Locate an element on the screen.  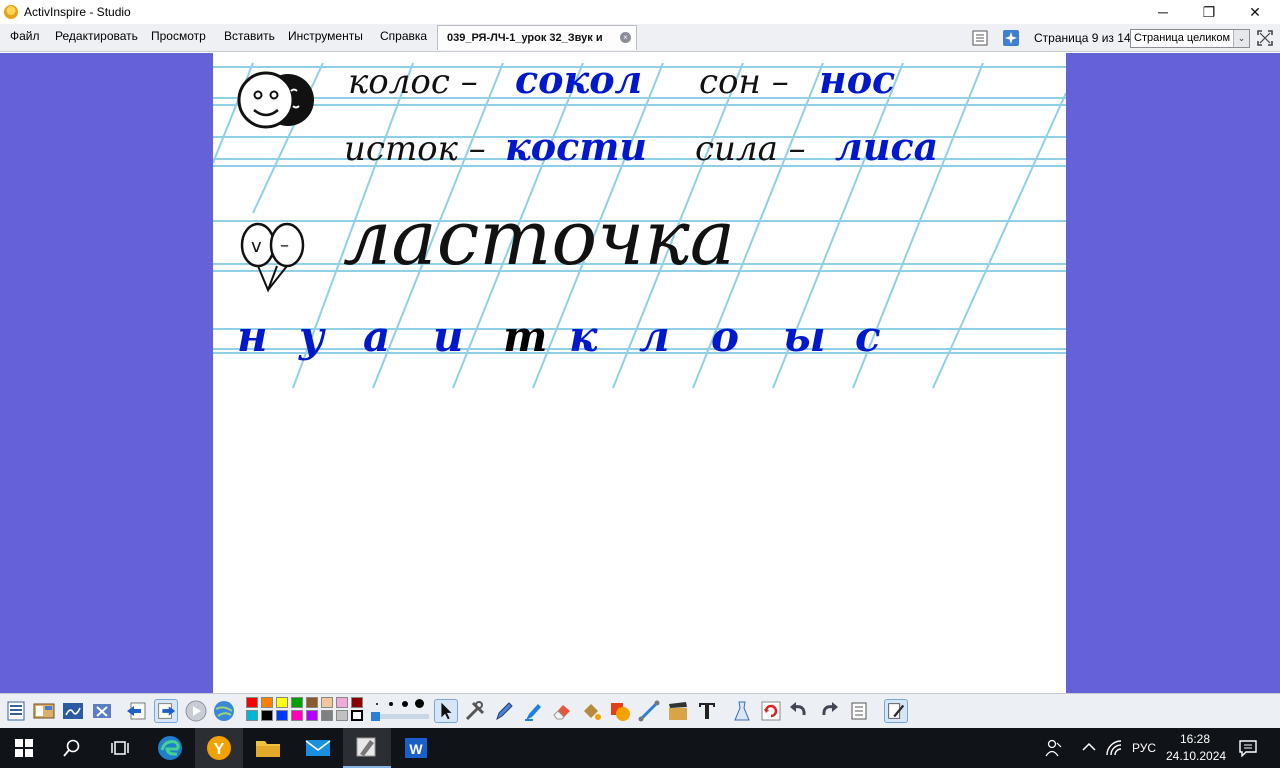
taskbar-yandex: Y is located at coordinates (219, 748).